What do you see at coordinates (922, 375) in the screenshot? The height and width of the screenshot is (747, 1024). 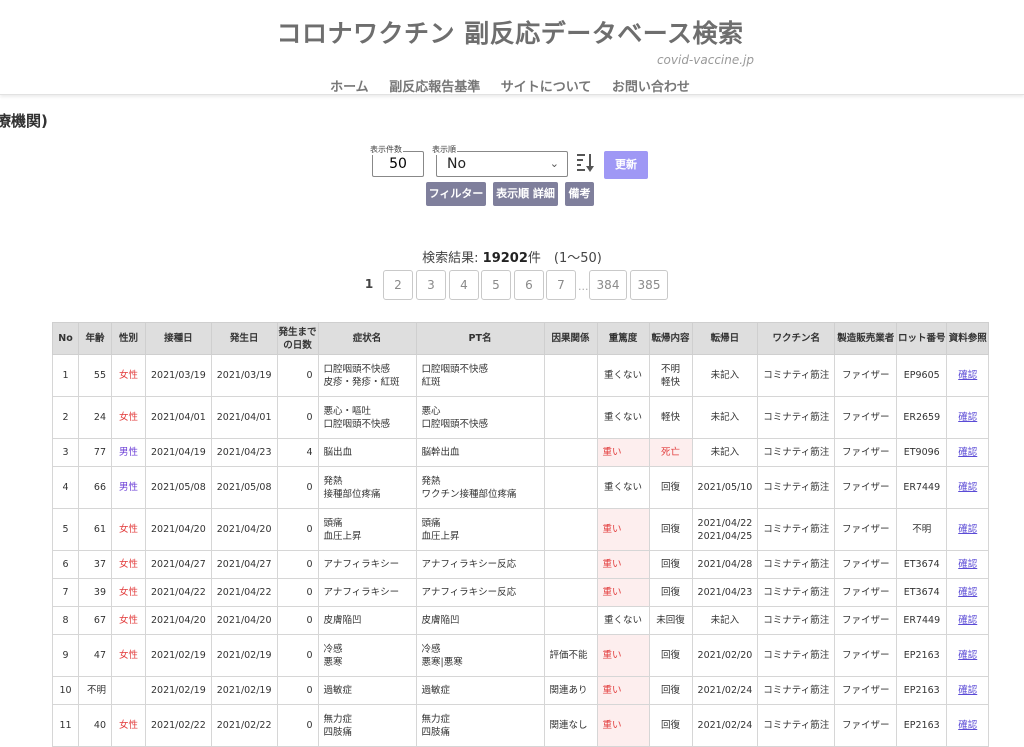 I see `cell-lot: EP9605` at bounding box center [922, 375].